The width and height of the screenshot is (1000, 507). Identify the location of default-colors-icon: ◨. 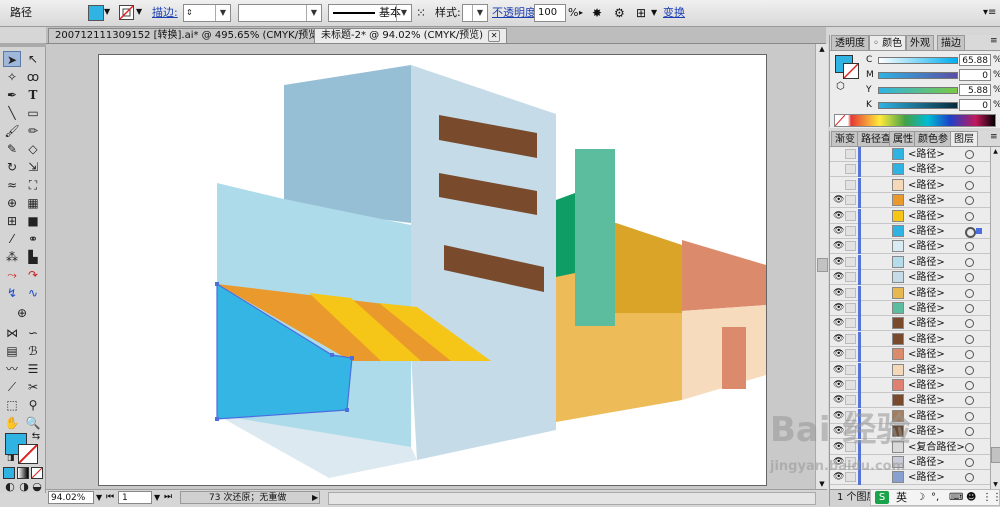
(11, 458).